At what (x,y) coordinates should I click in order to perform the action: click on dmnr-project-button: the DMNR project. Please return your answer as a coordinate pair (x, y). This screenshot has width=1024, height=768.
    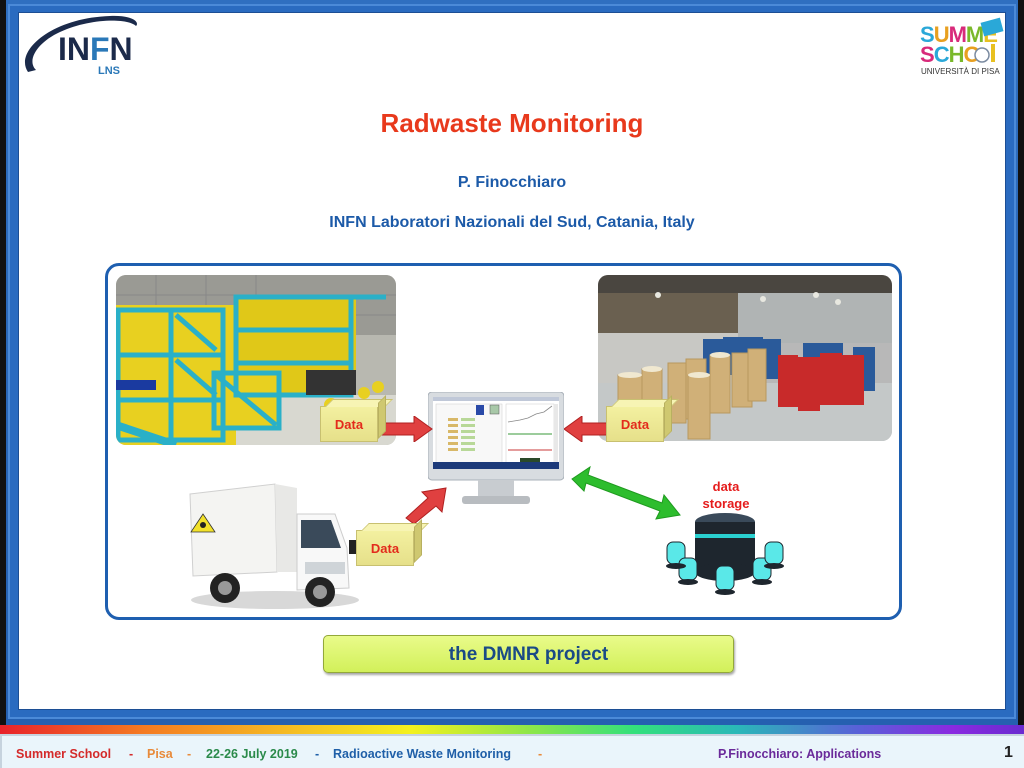
    Looking at the image, I should click on (528, 654).